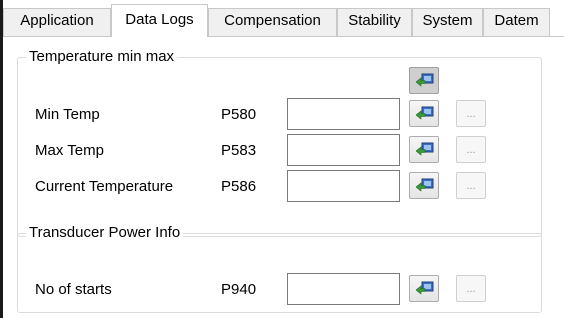 Image resolution: width=564 pixels, height=318 pixels. I want to click on min-temp-transfer-button, so click(424, 113).